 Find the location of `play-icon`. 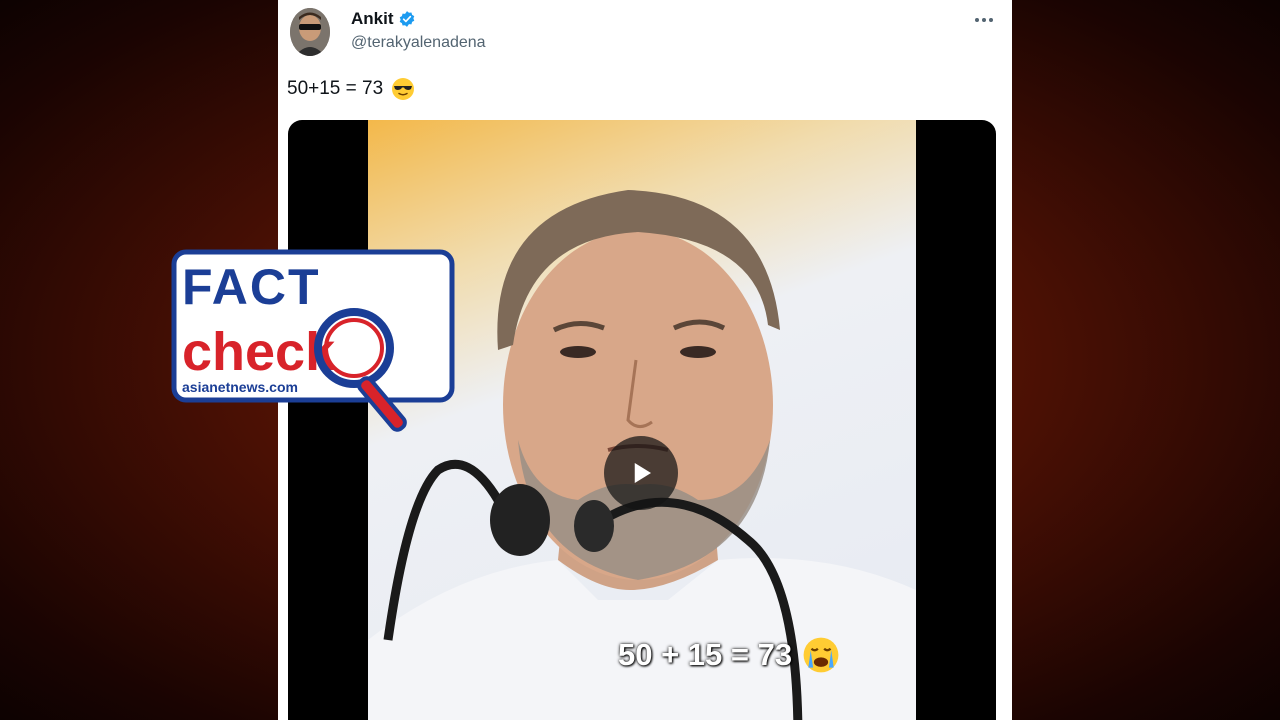

play-icon is located at coordinates (642, 473).